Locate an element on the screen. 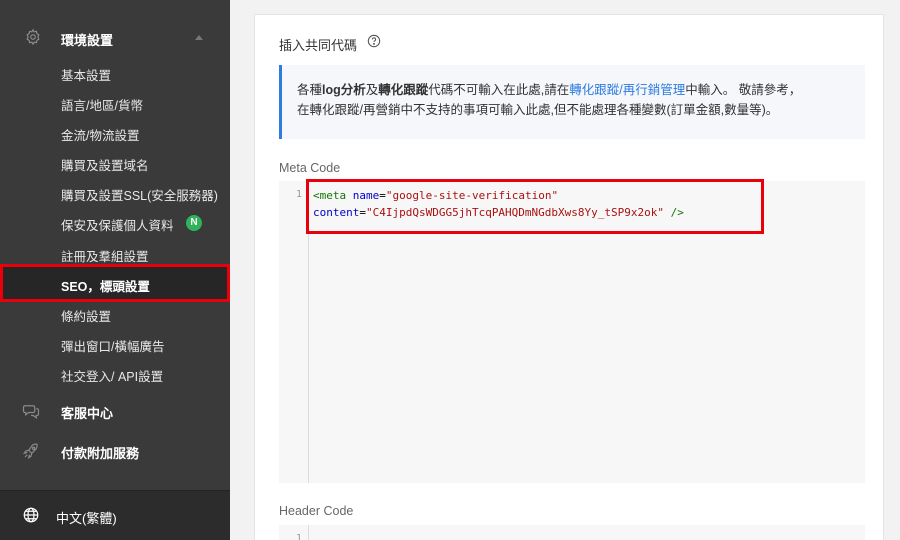  sidebar-item-security: 保安及保護個人資料 N is located at coordinates (115, 223).